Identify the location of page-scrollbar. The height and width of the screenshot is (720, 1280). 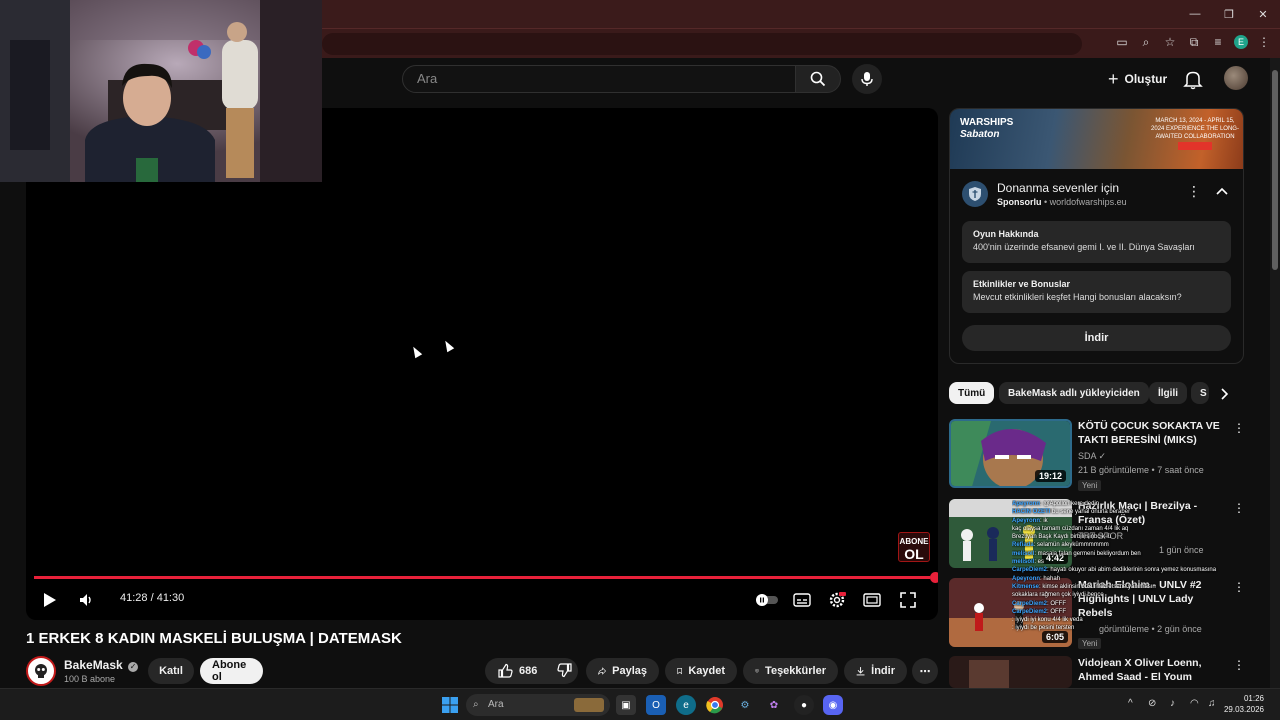
(1275, 373).